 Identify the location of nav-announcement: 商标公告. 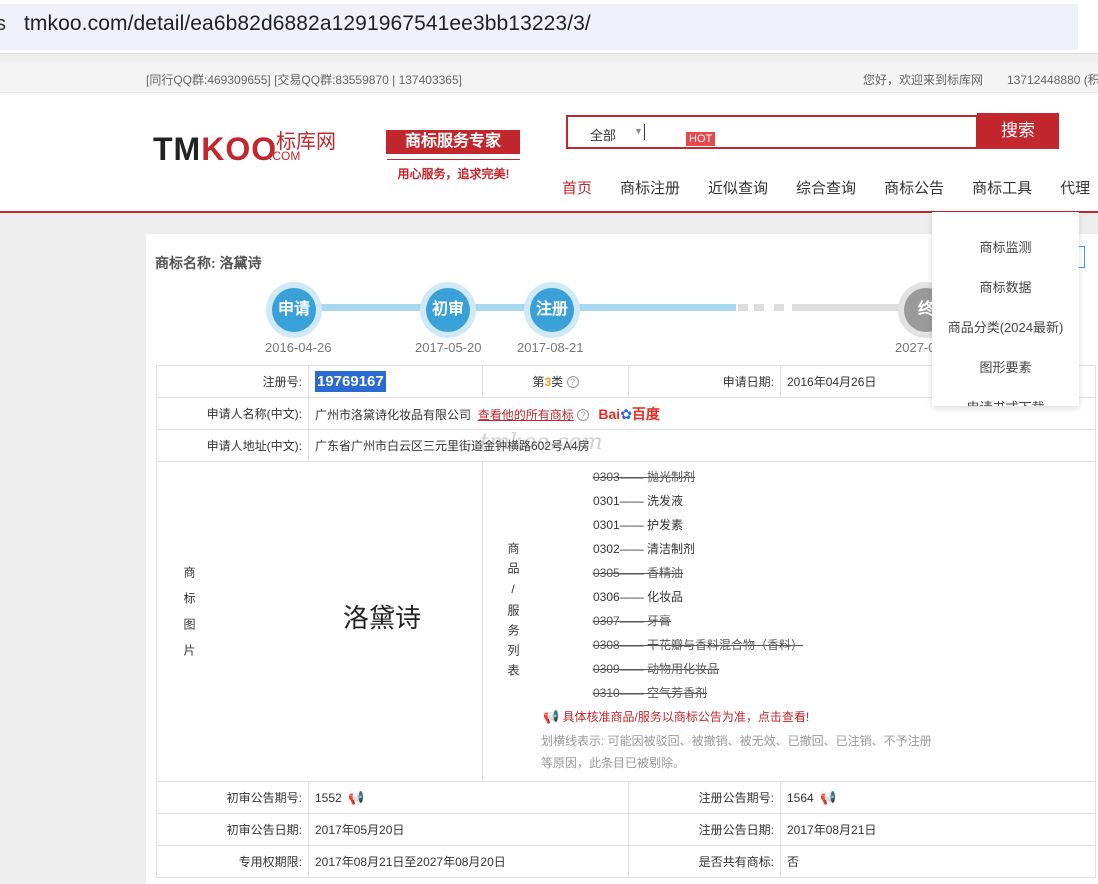
(914, 187).